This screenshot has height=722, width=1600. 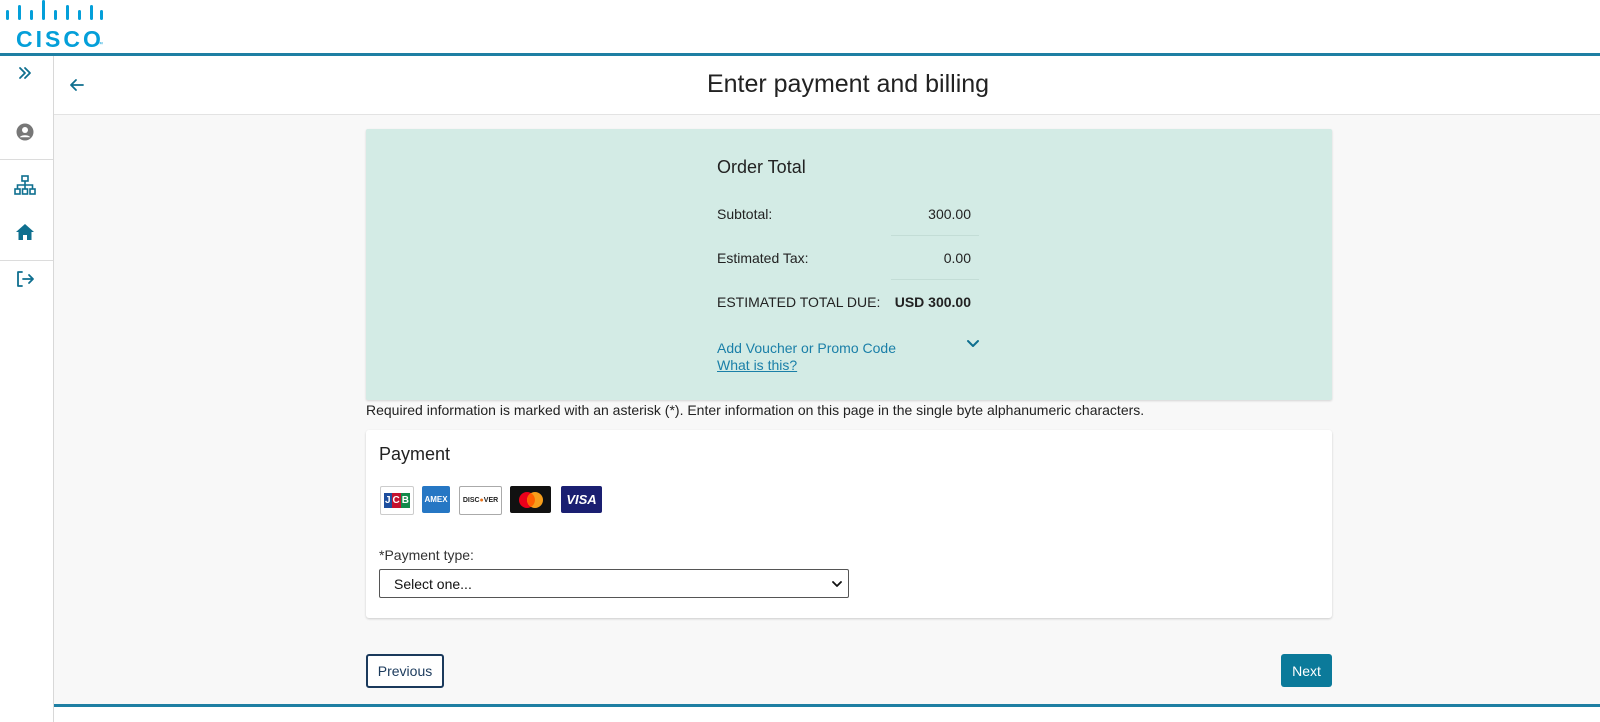 What do you see at coordinates (25, 185) in the screenshot?
I see `org-chart-icon` at bounding box center [25, 185].